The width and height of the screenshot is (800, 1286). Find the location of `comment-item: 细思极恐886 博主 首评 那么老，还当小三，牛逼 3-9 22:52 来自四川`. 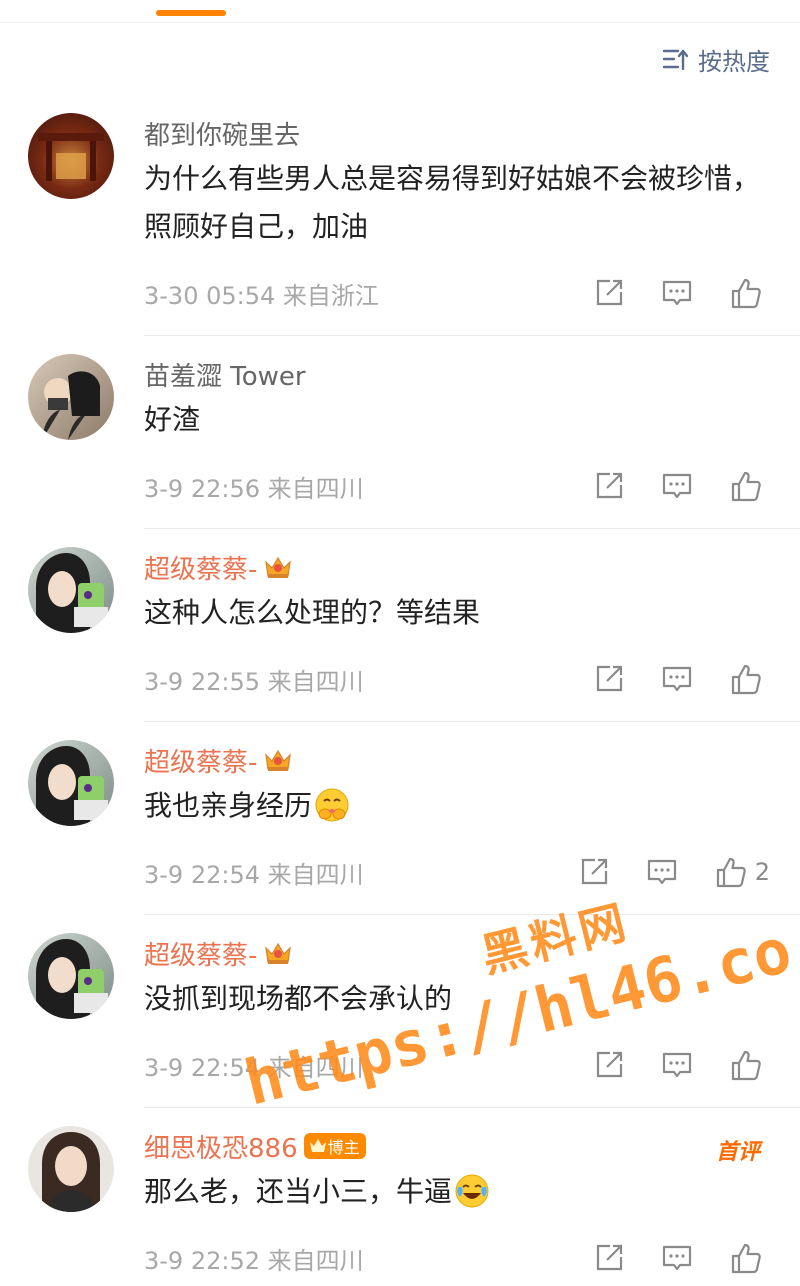

comment-item: 细思极恐886 博主 首评 那么老，还当小三，牛逼 3-9 22:52 来自四川 is located at coordinates (400, 1197).